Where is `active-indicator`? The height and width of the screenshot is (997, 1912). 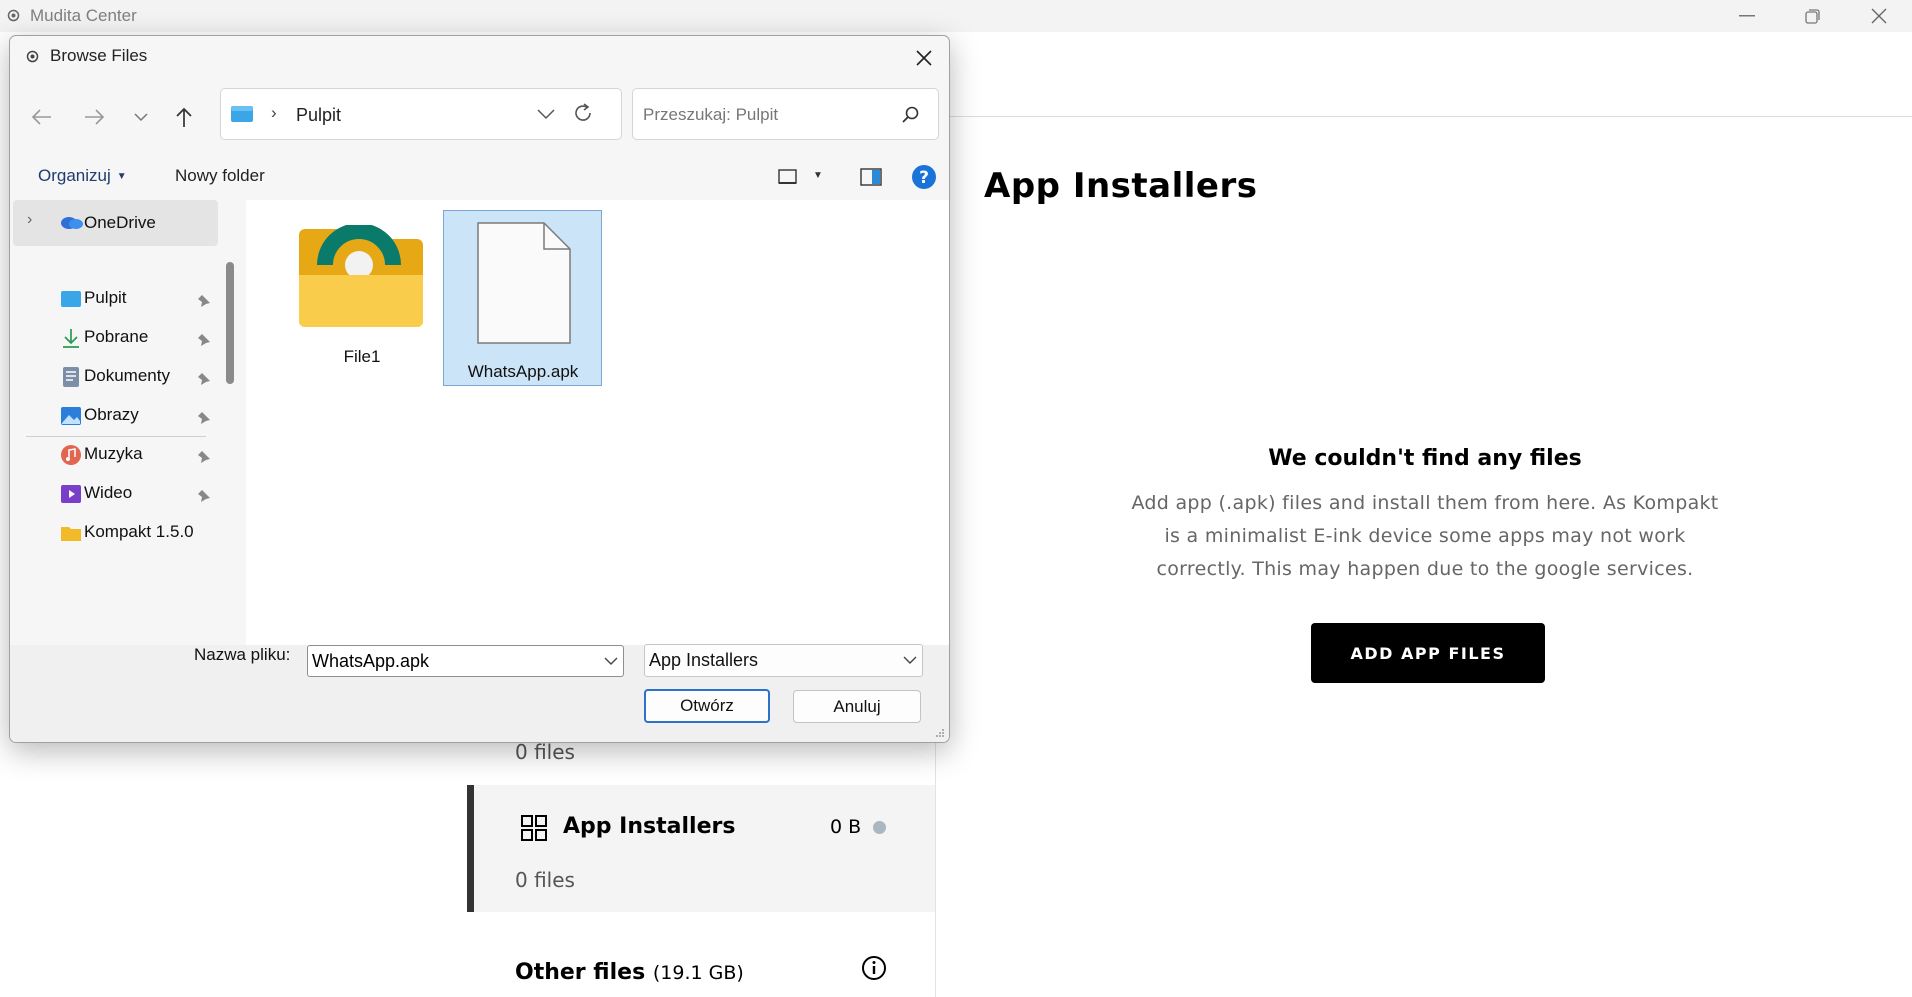 active-indicator is located at coordinates (470, 848).